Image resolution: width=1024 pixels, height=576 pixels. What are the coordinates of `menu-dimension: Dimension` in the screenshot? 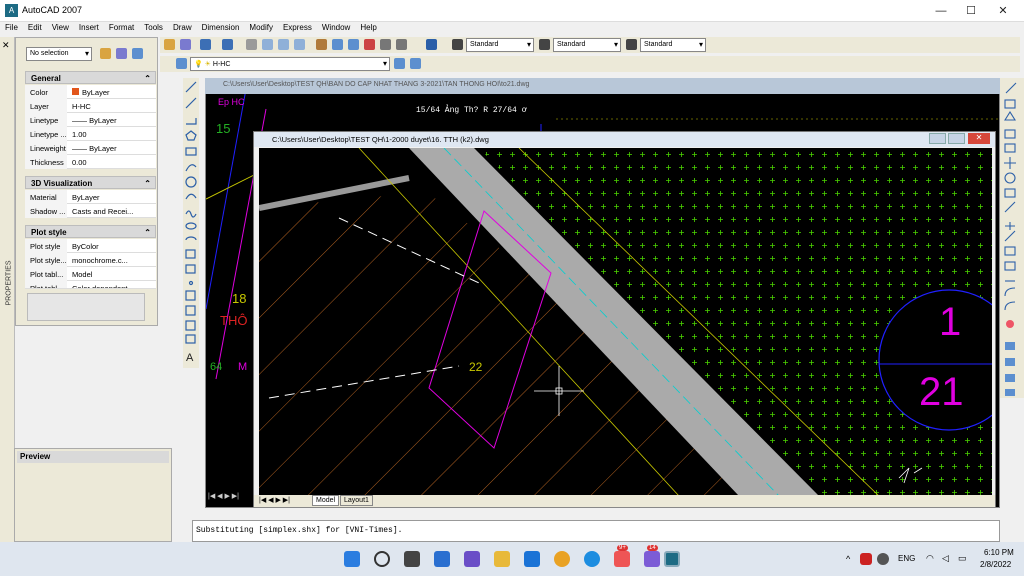 It's located at (221, 27).